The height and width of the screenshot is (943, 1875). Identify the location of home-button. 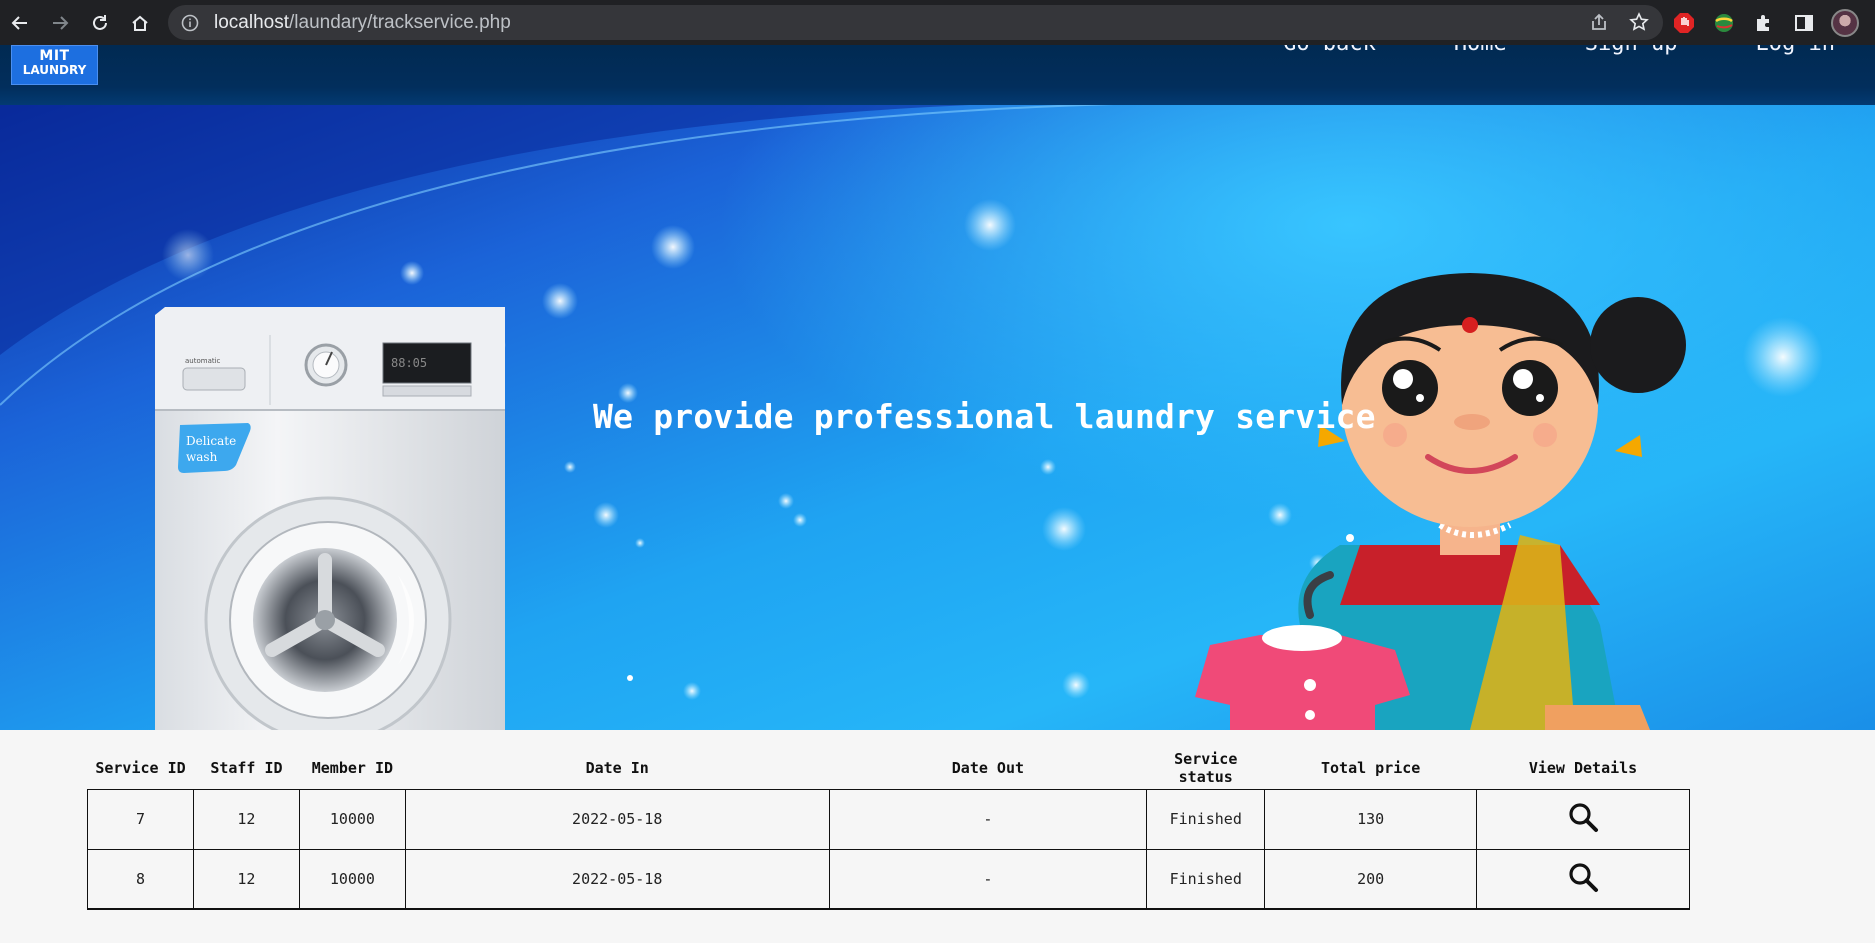
(140, 22).